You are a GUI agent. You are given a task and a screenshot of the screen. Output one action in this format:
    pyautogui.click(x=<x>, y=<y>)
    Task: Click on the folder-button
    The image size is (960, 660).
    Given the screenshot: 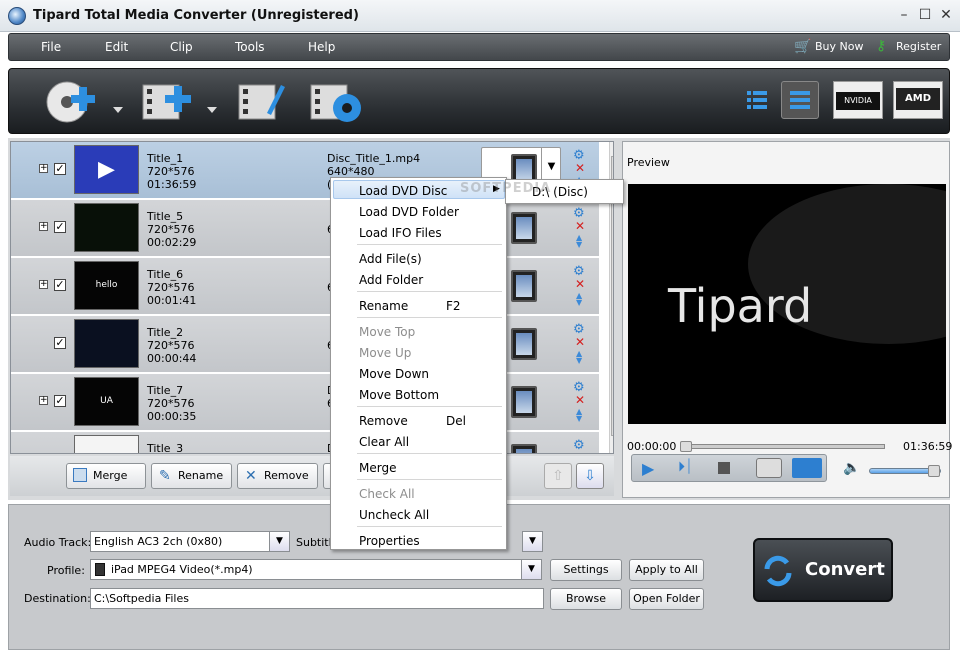 What is the action you would take?
    pyautogui.click(x=807, y=468)
    